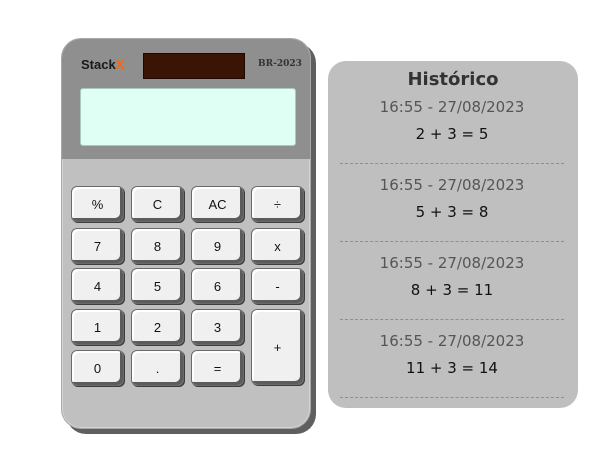 The image size is (612, 475). Describe the element at coordinates (277, 347) in the screenshot. I see `plus-key: +` at that location.